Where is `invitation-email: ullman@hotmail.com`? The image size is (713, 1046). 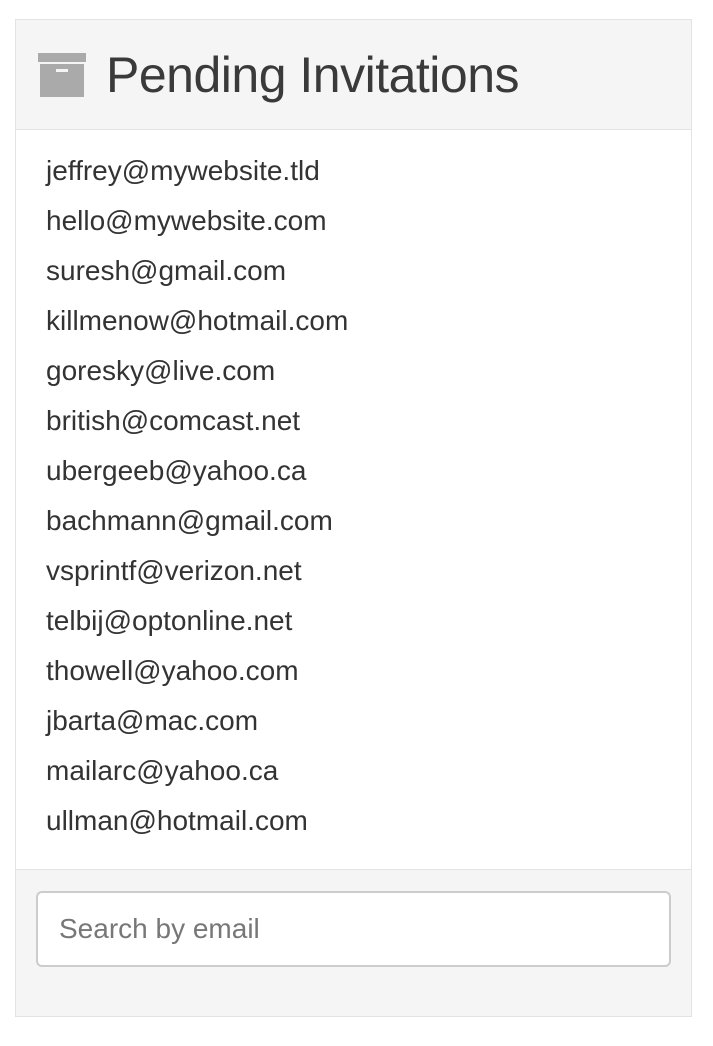
invitation-email: ullman@hotmail.com is located at coordinates (177, 820).